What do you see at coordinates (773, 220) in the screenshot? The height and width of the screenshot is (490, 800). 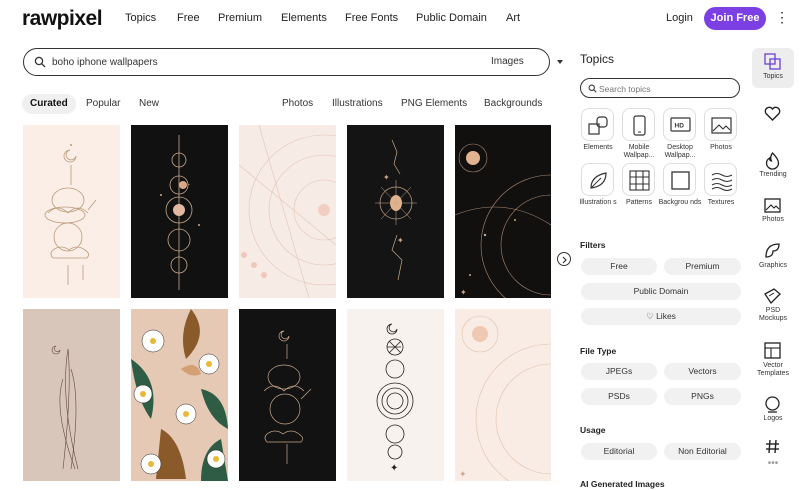 I see `rail-photos-label: Photos` at bounding box center [773, 220].